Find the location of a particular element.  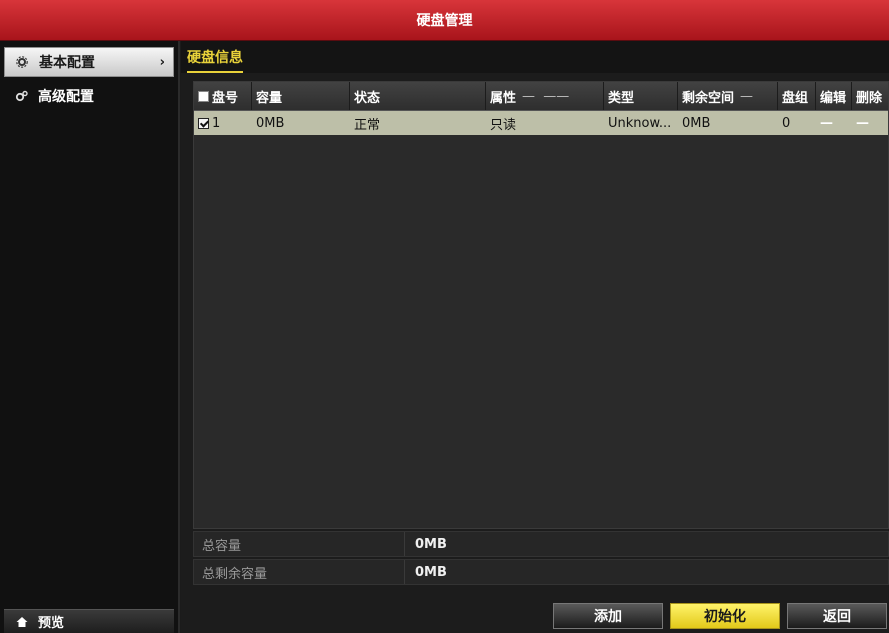

column-header-capacity: 容量 is located at coordinates (301, 96).